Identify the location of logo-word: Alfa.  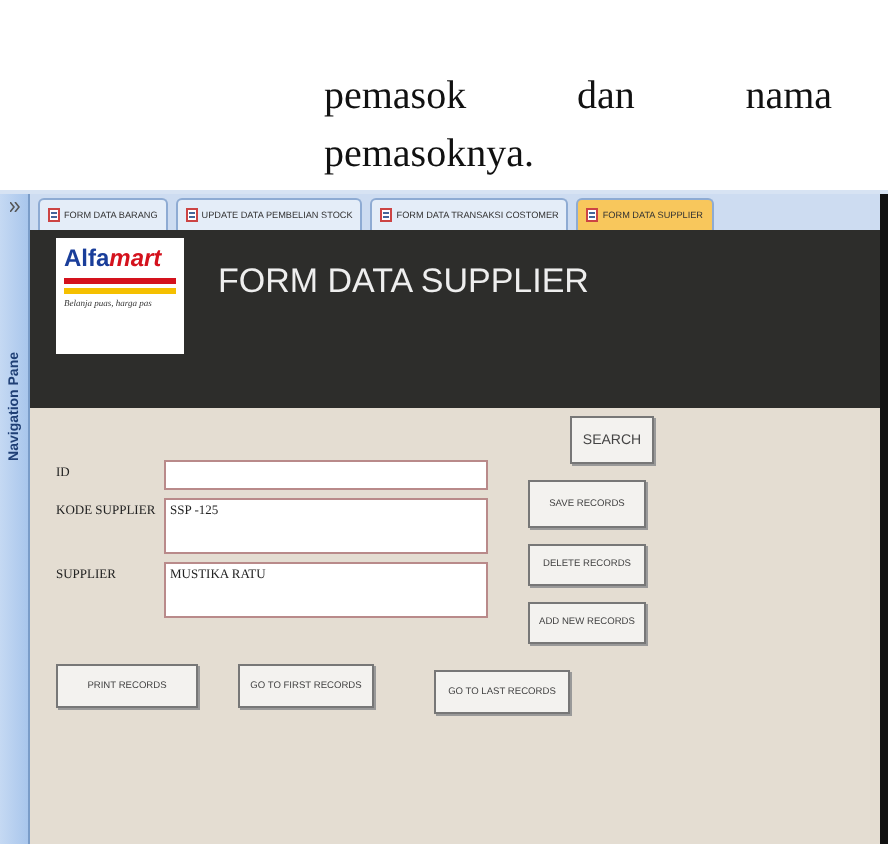
(87, 259).